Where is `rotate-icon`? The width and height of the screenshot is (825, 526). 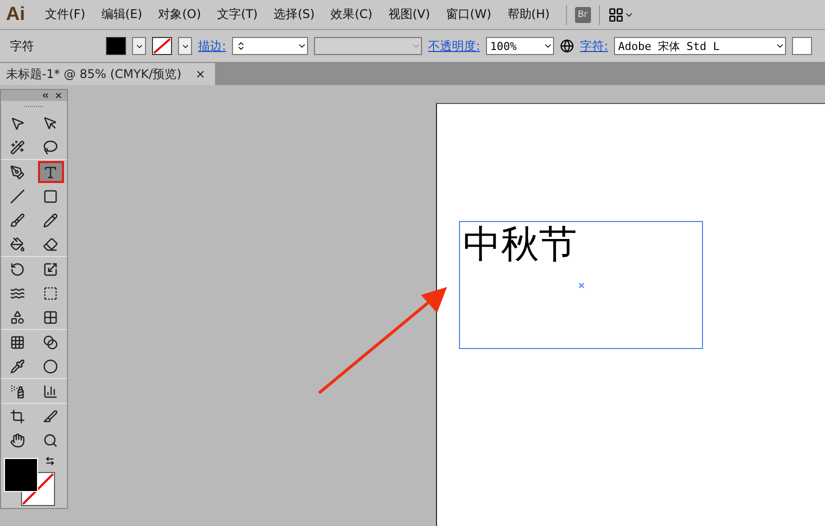 rotate-icon is located at coordinates (17, 269).